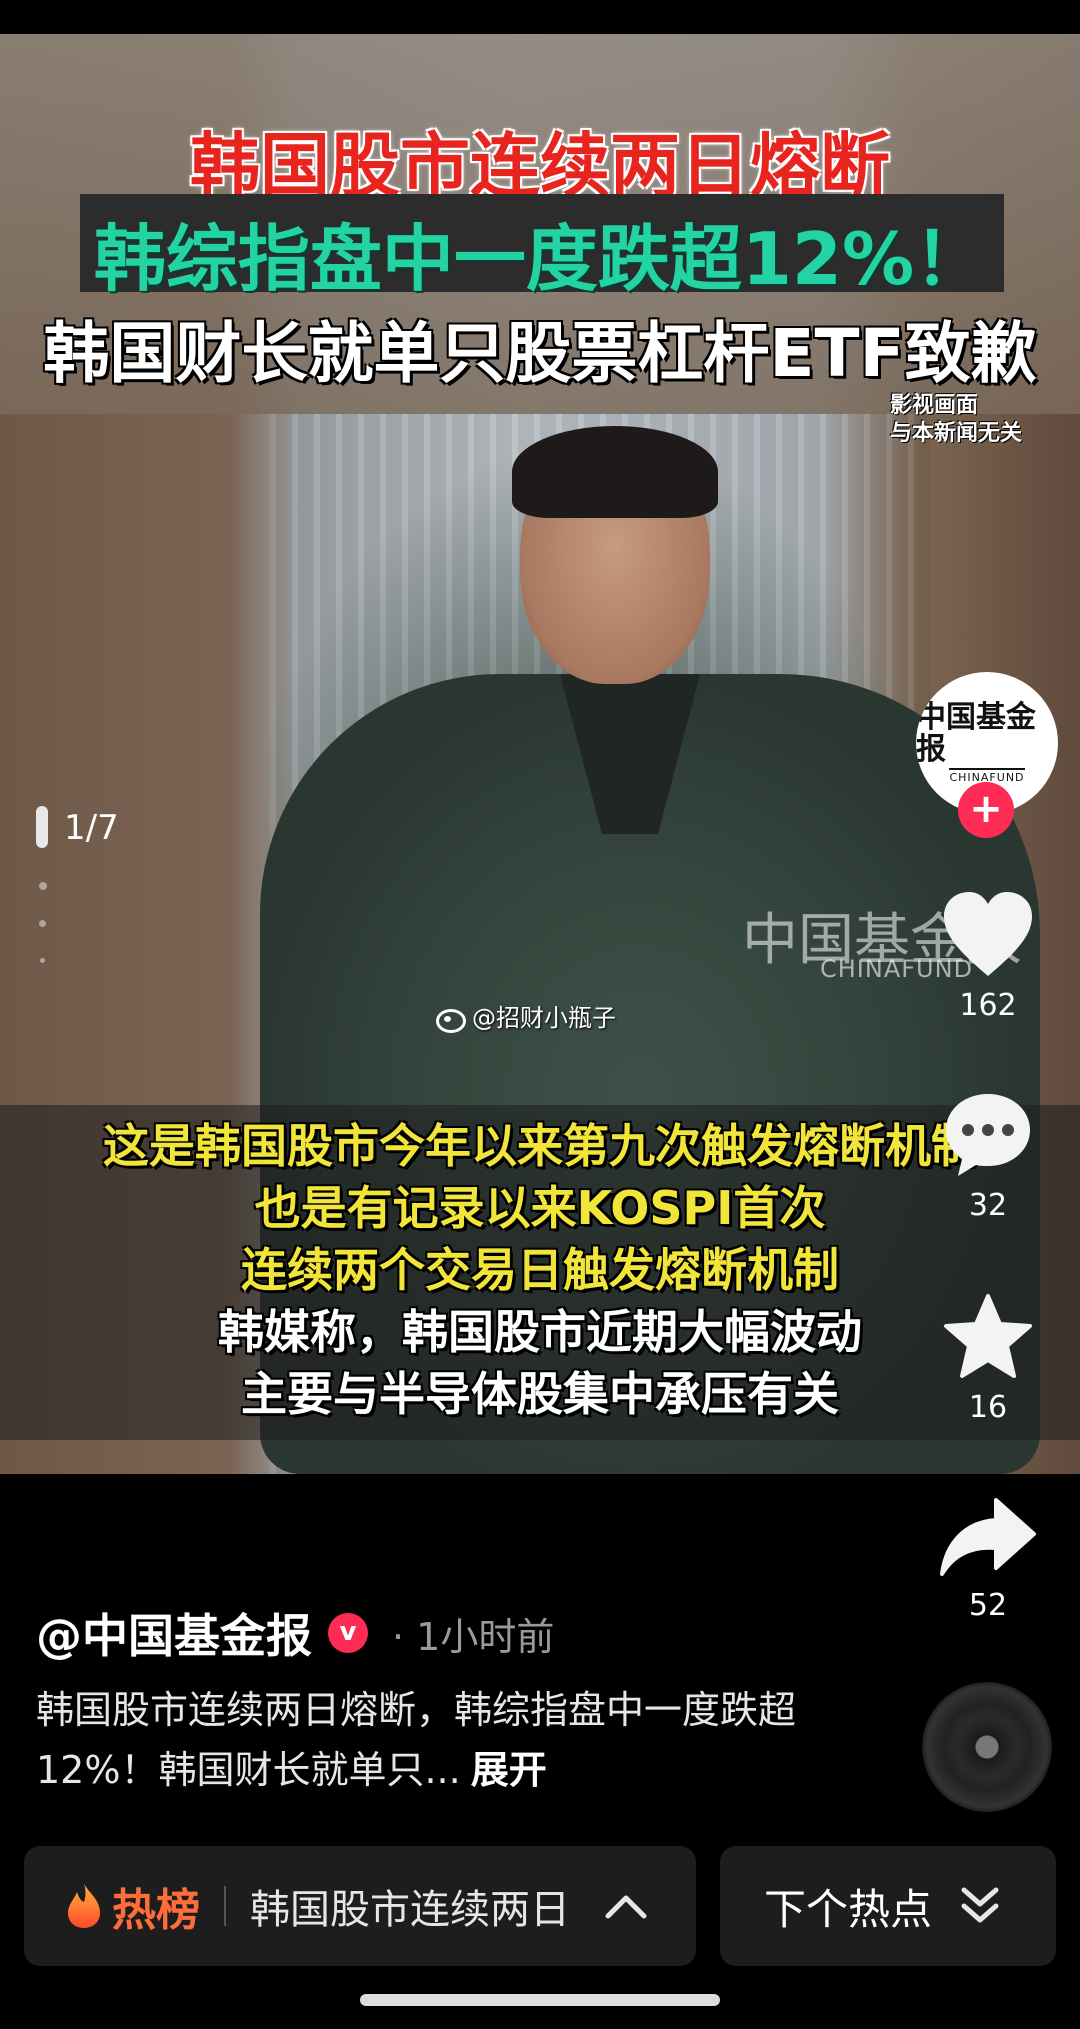 The height and width of the screenshot is (2029, 1080). Describe the element at coordinates (987, 1747) in the screenshot. I see `music-disc-icon` at that location.